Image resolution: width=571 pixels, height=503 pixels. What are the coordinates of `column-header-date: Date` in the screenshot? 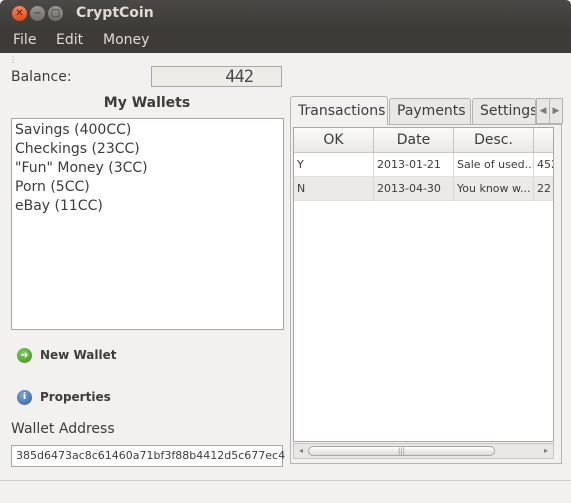 It's located at (414, 140).